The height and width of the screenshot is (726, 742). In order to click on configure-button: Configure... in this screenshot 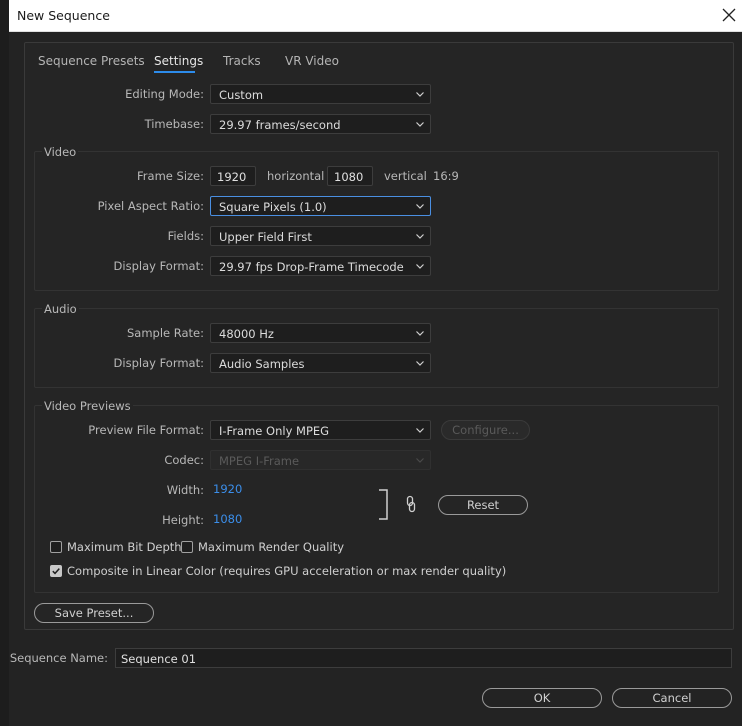, I will do `click(485, 430)`.